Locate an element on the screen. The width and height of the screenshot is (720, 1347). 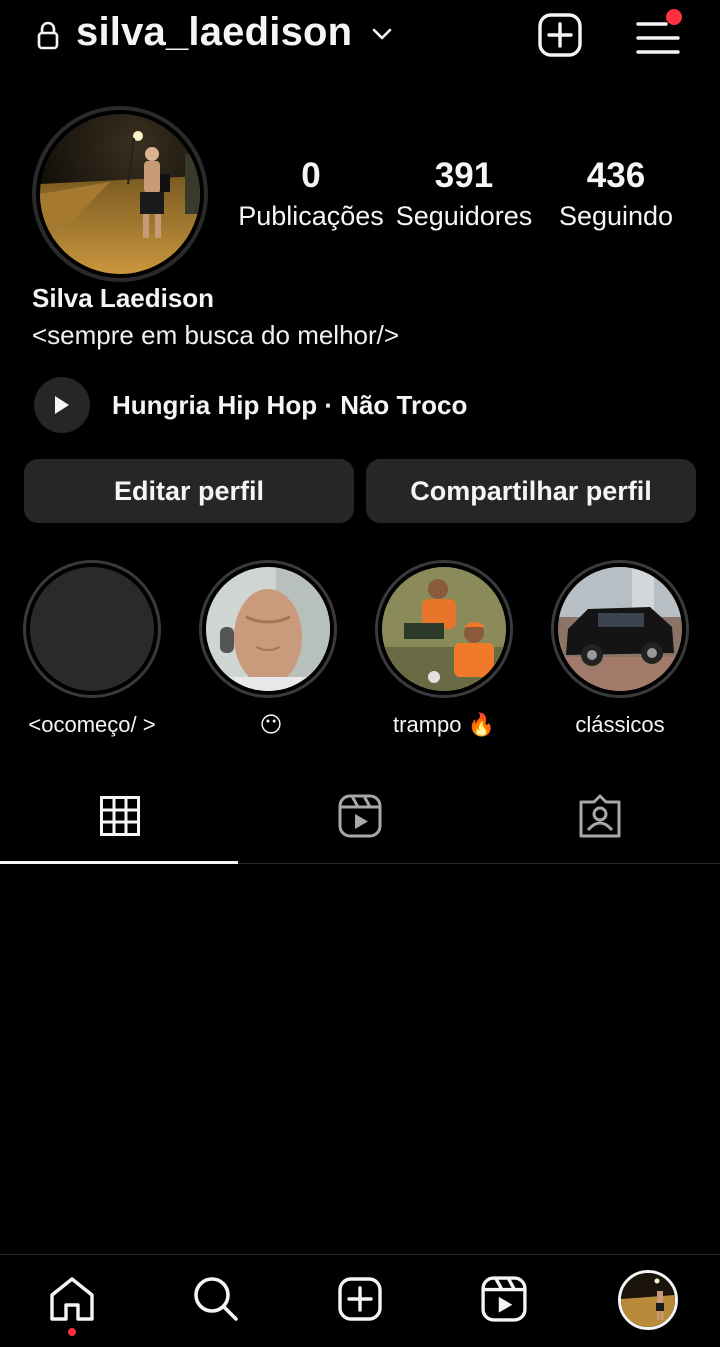
fire-emoji: 🔥 is located at coordinates (481, 724).